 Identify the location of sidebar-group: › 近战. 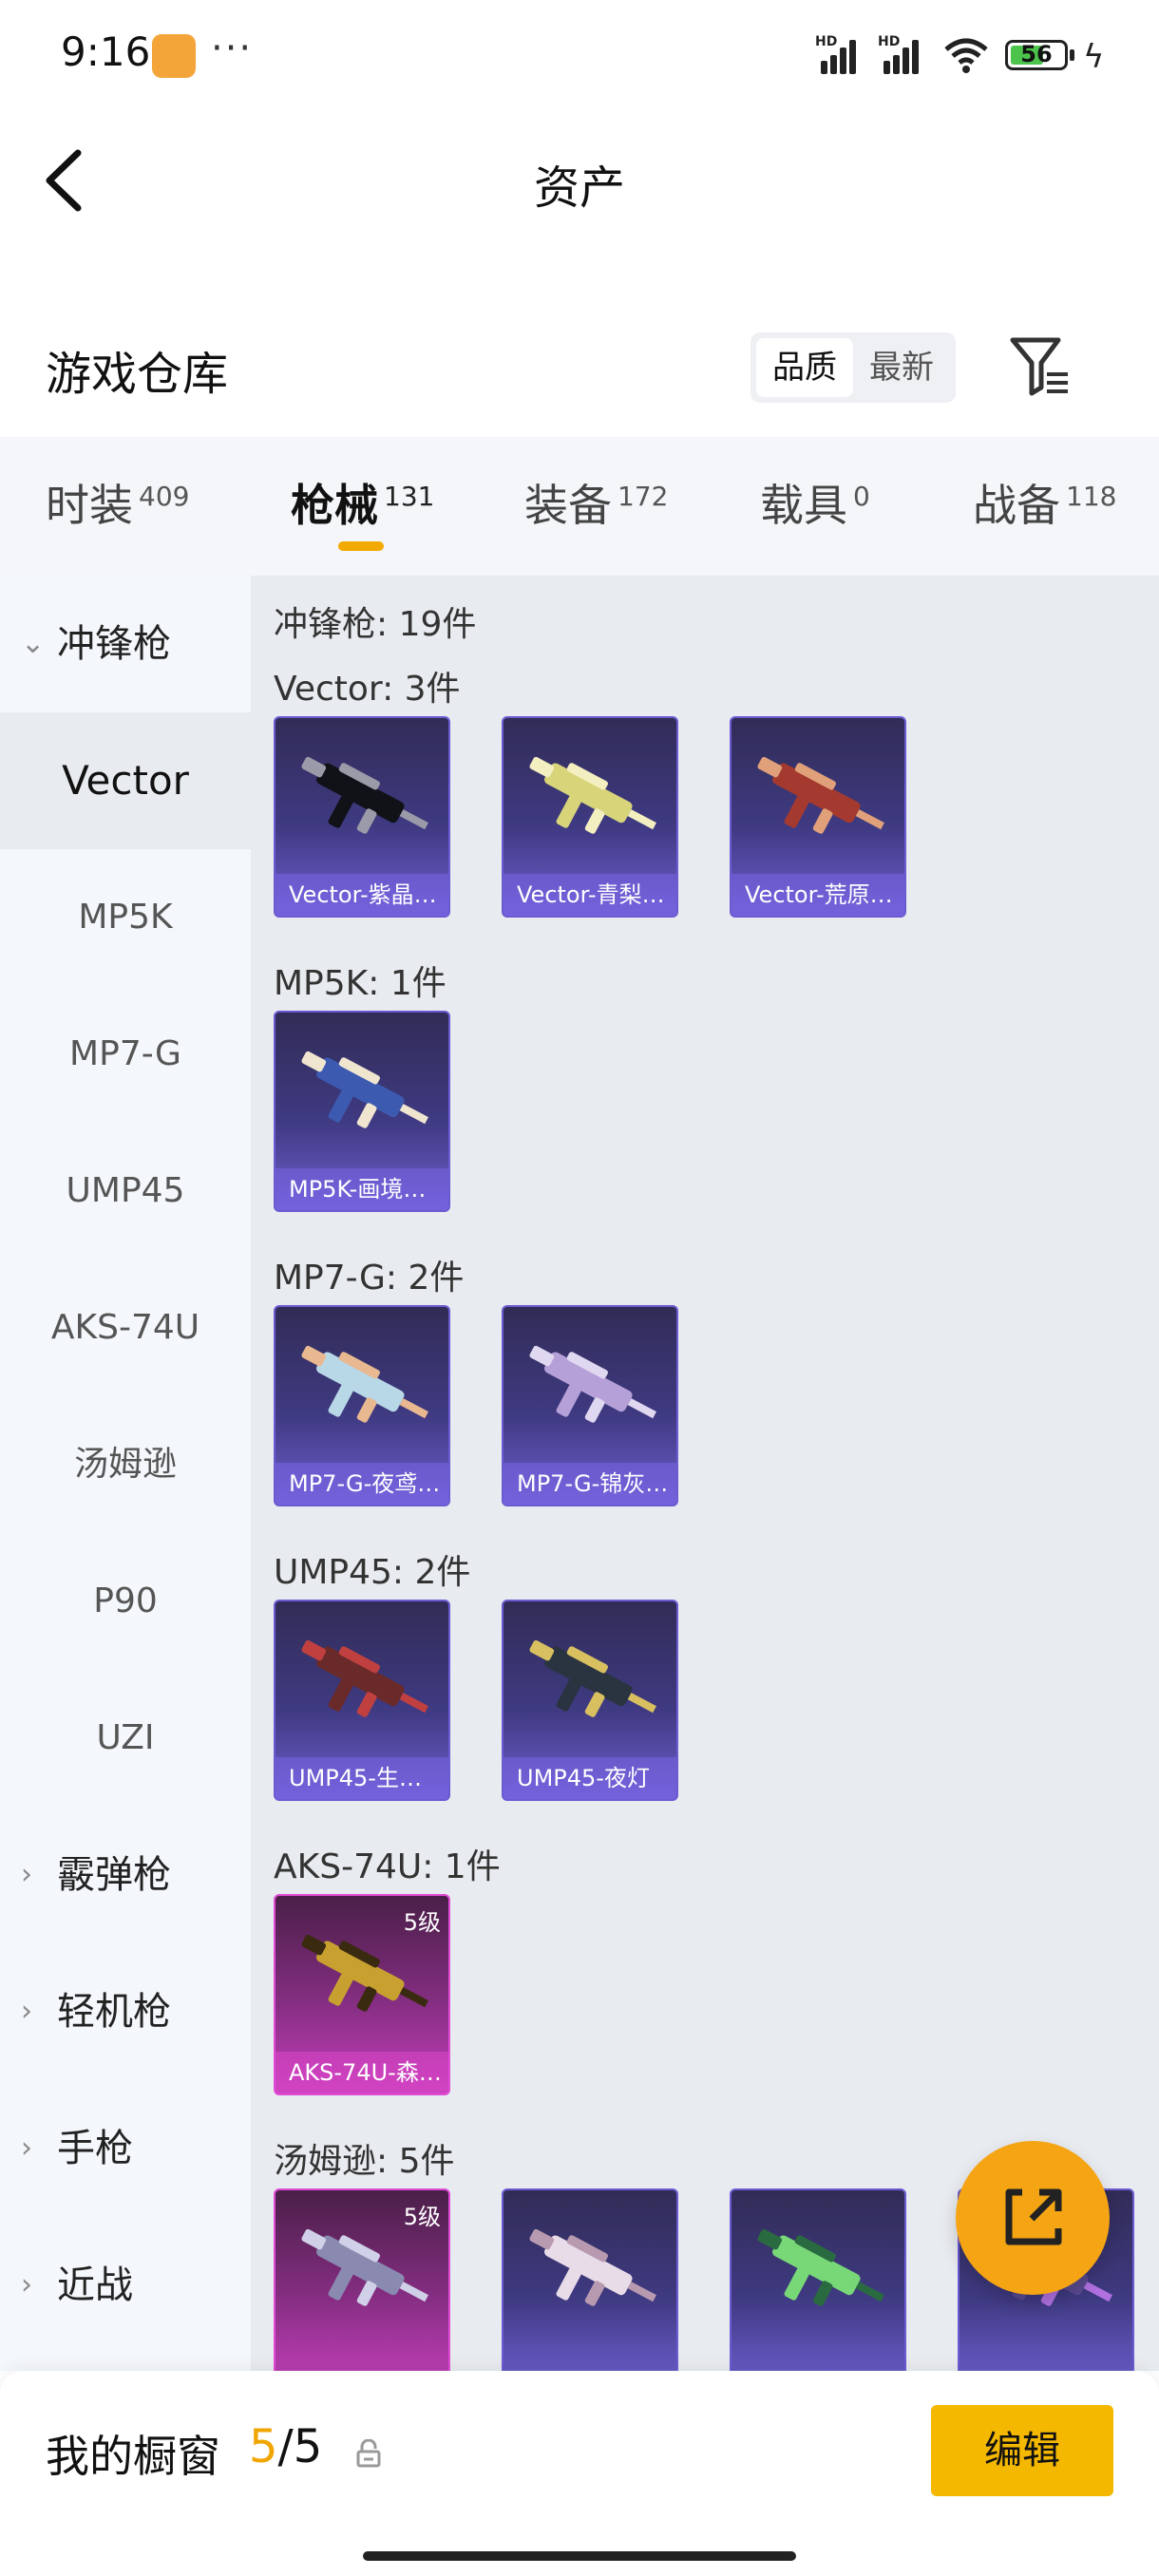
(125, 2285).